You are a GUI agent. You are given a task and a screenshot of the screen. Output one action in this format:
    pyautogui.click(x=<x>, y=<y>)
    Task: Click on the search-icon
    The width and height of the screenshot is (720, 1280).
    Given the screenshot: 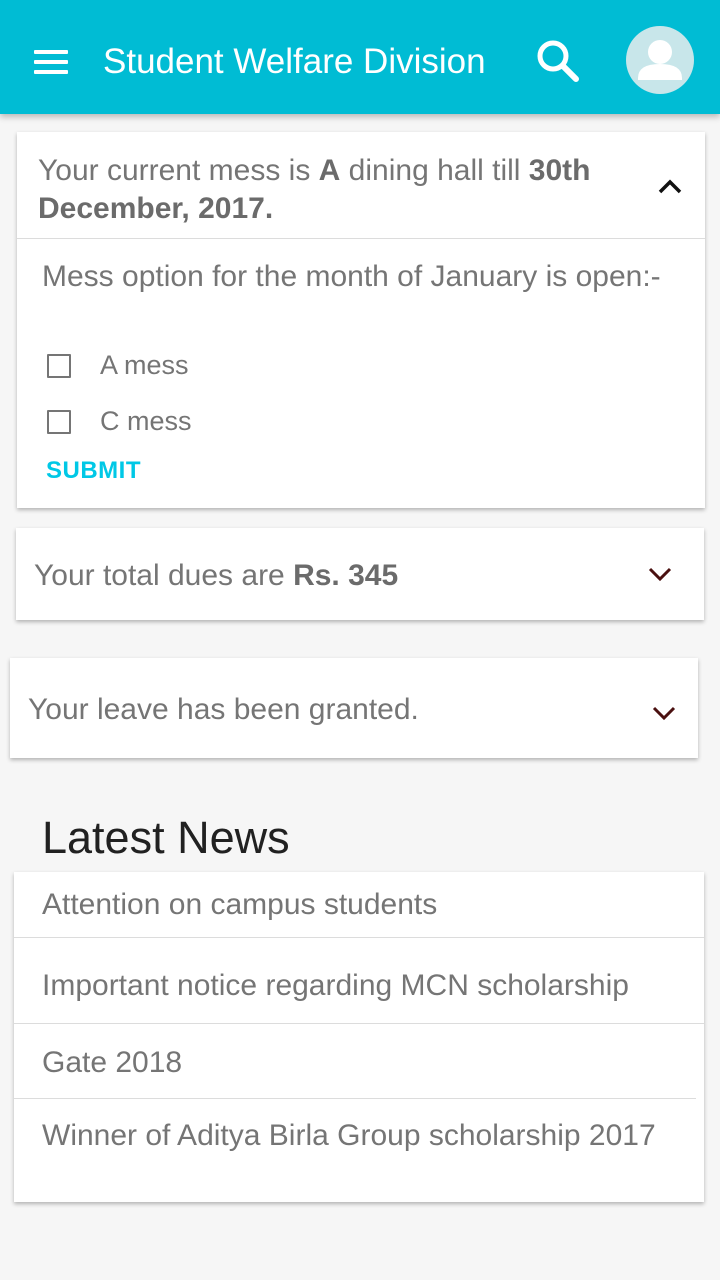 What is the action you would take?
    pyautogui.click(x=558, y=62)
    